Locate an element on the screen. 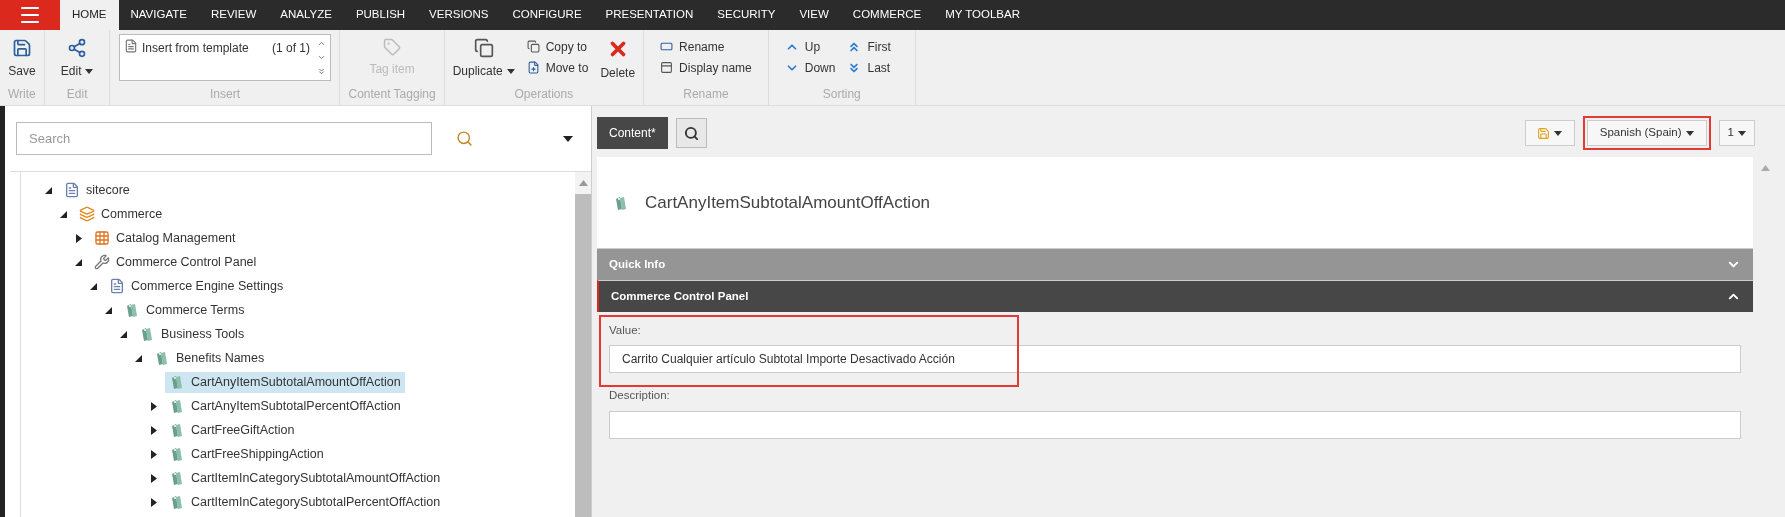 Image resolution: width=1785 pixels, height=517 pixels. menu-tab: HOME is located at coordinates (89, 15).